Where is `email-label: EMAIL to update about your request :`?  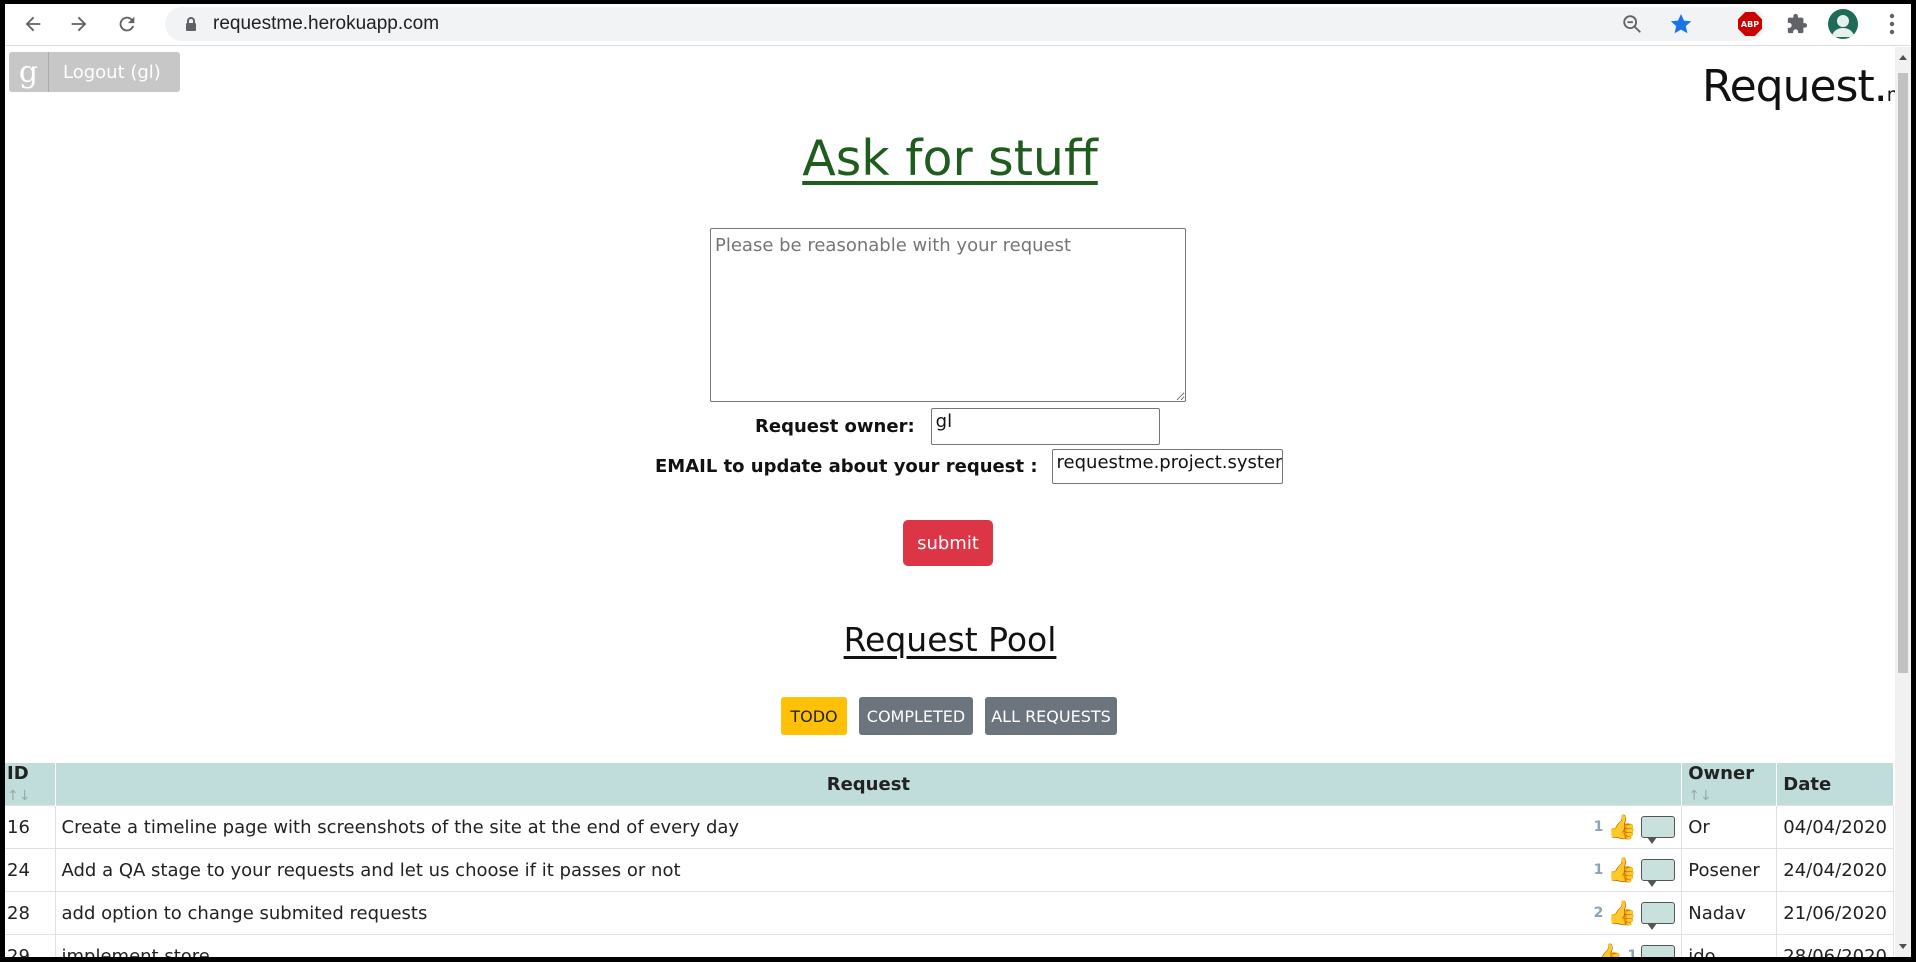 email-label: EMAIL to update about your request : is located at coordinates (846, 466).